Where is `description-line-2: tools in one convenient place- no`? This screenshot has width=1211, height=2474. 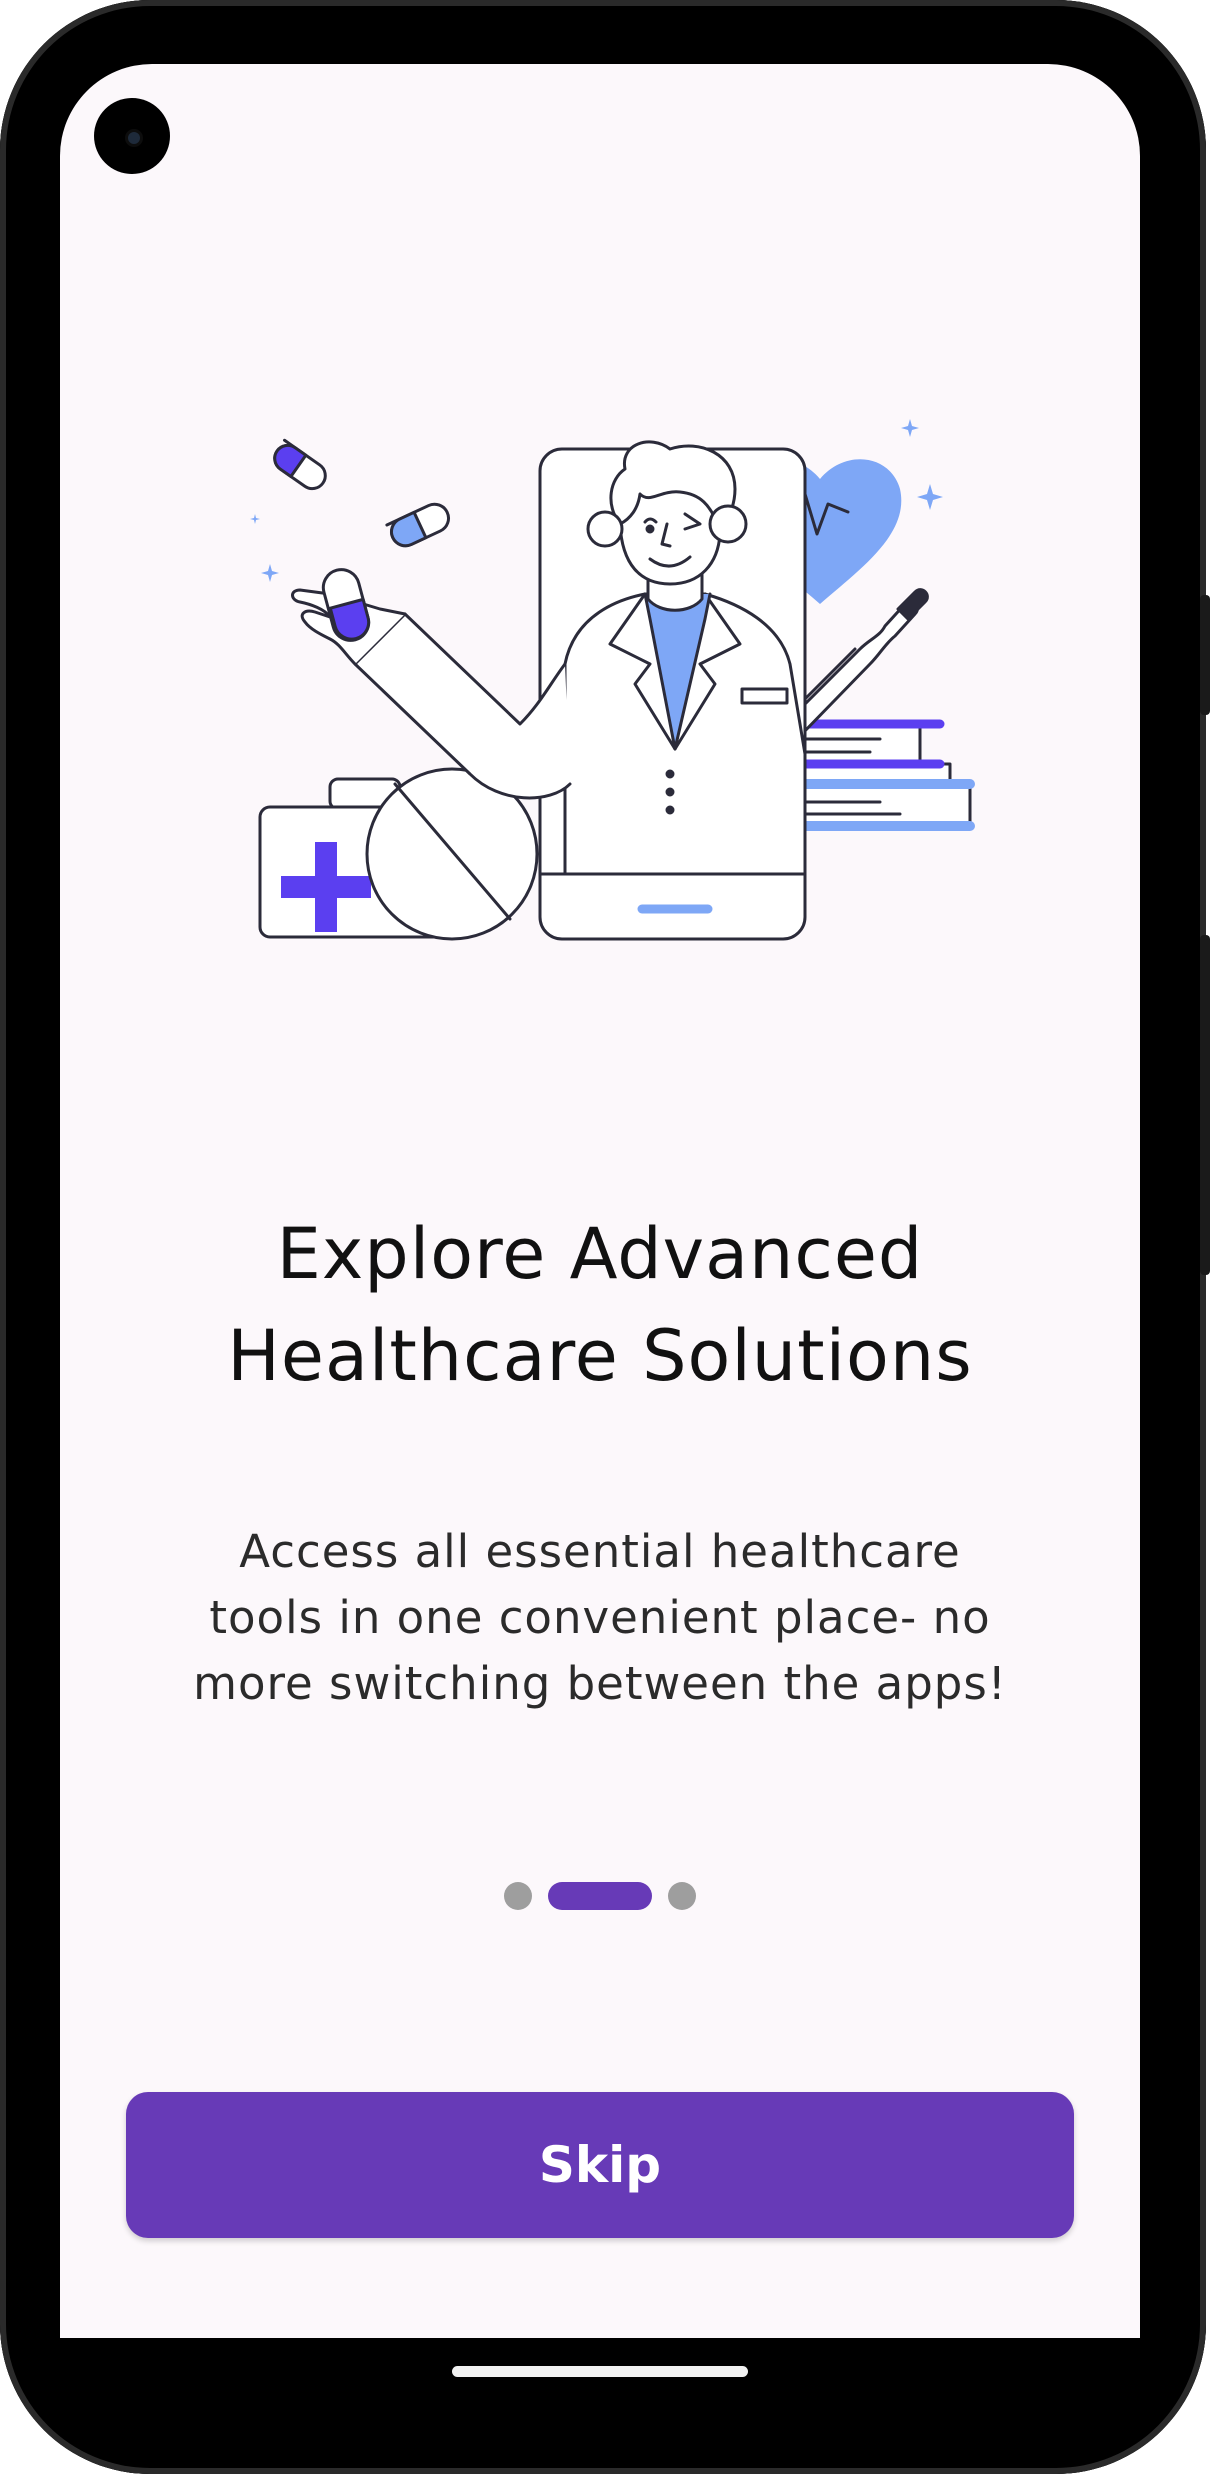
description-line-2: tools in one convenient place- no is located at coordinates (600, 1617).